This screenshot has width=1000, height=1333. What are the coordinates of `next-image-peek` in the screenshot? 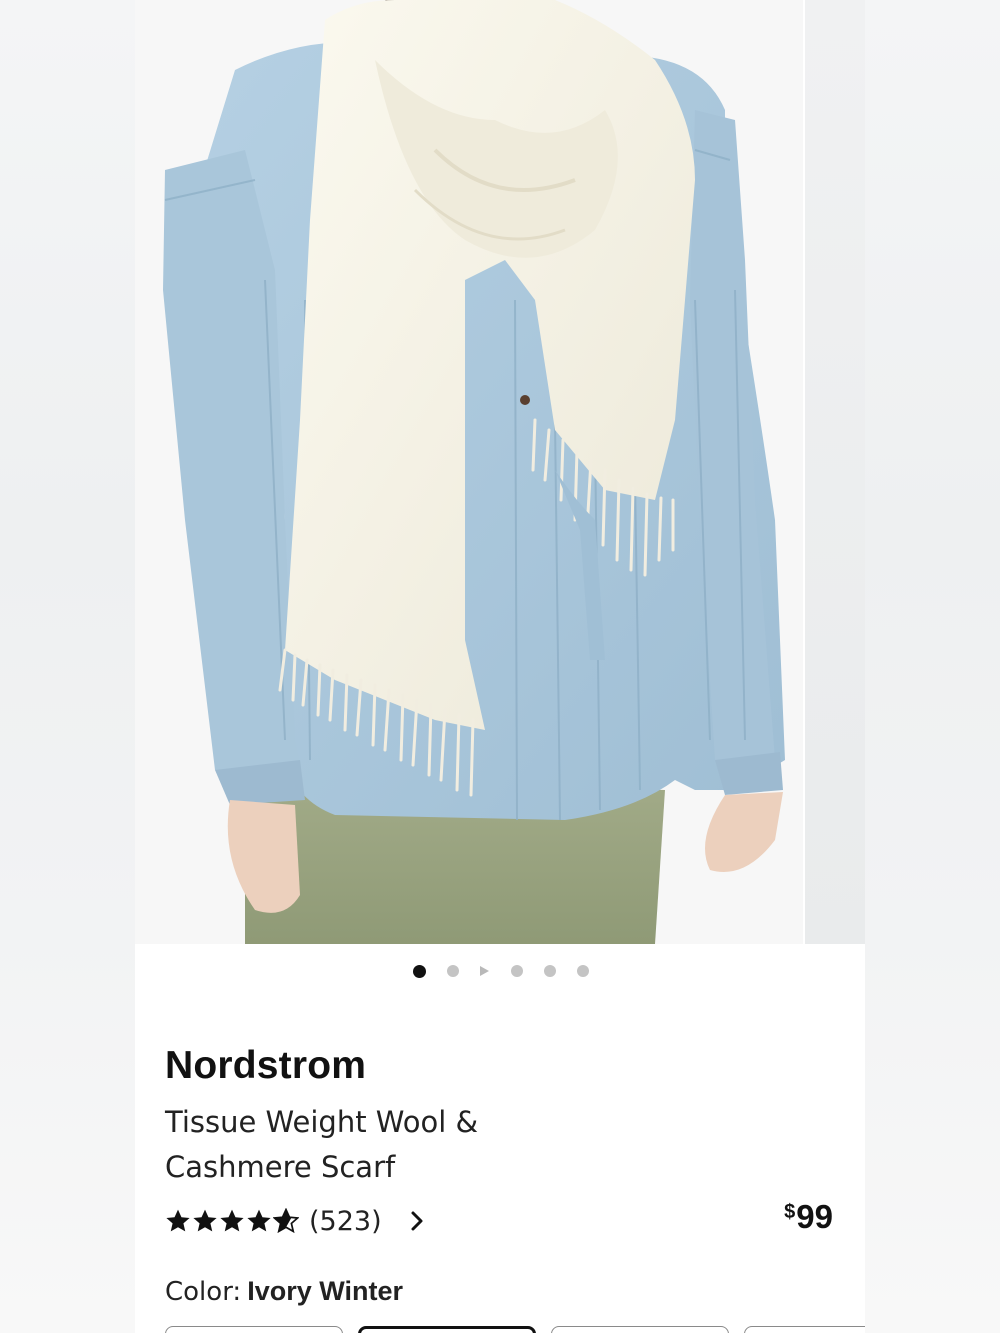 It's located at (834, 472).